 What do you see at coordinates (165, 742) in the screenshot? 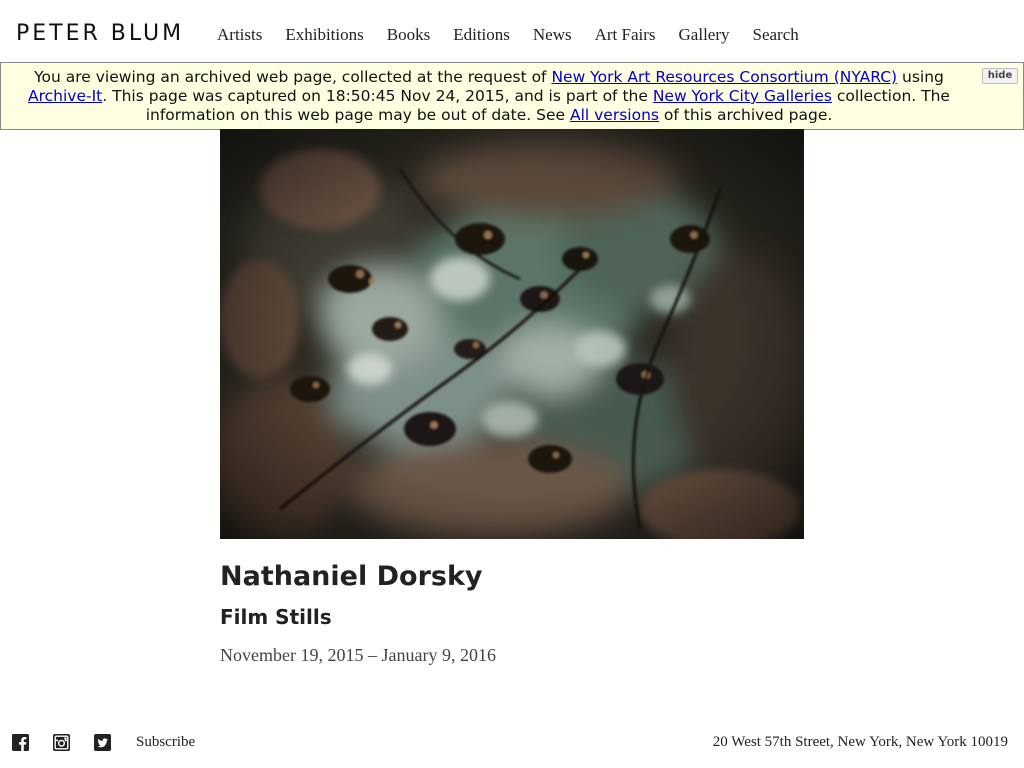
I see `subscribe-link: Subscribe` at bounding box center [165, 742].